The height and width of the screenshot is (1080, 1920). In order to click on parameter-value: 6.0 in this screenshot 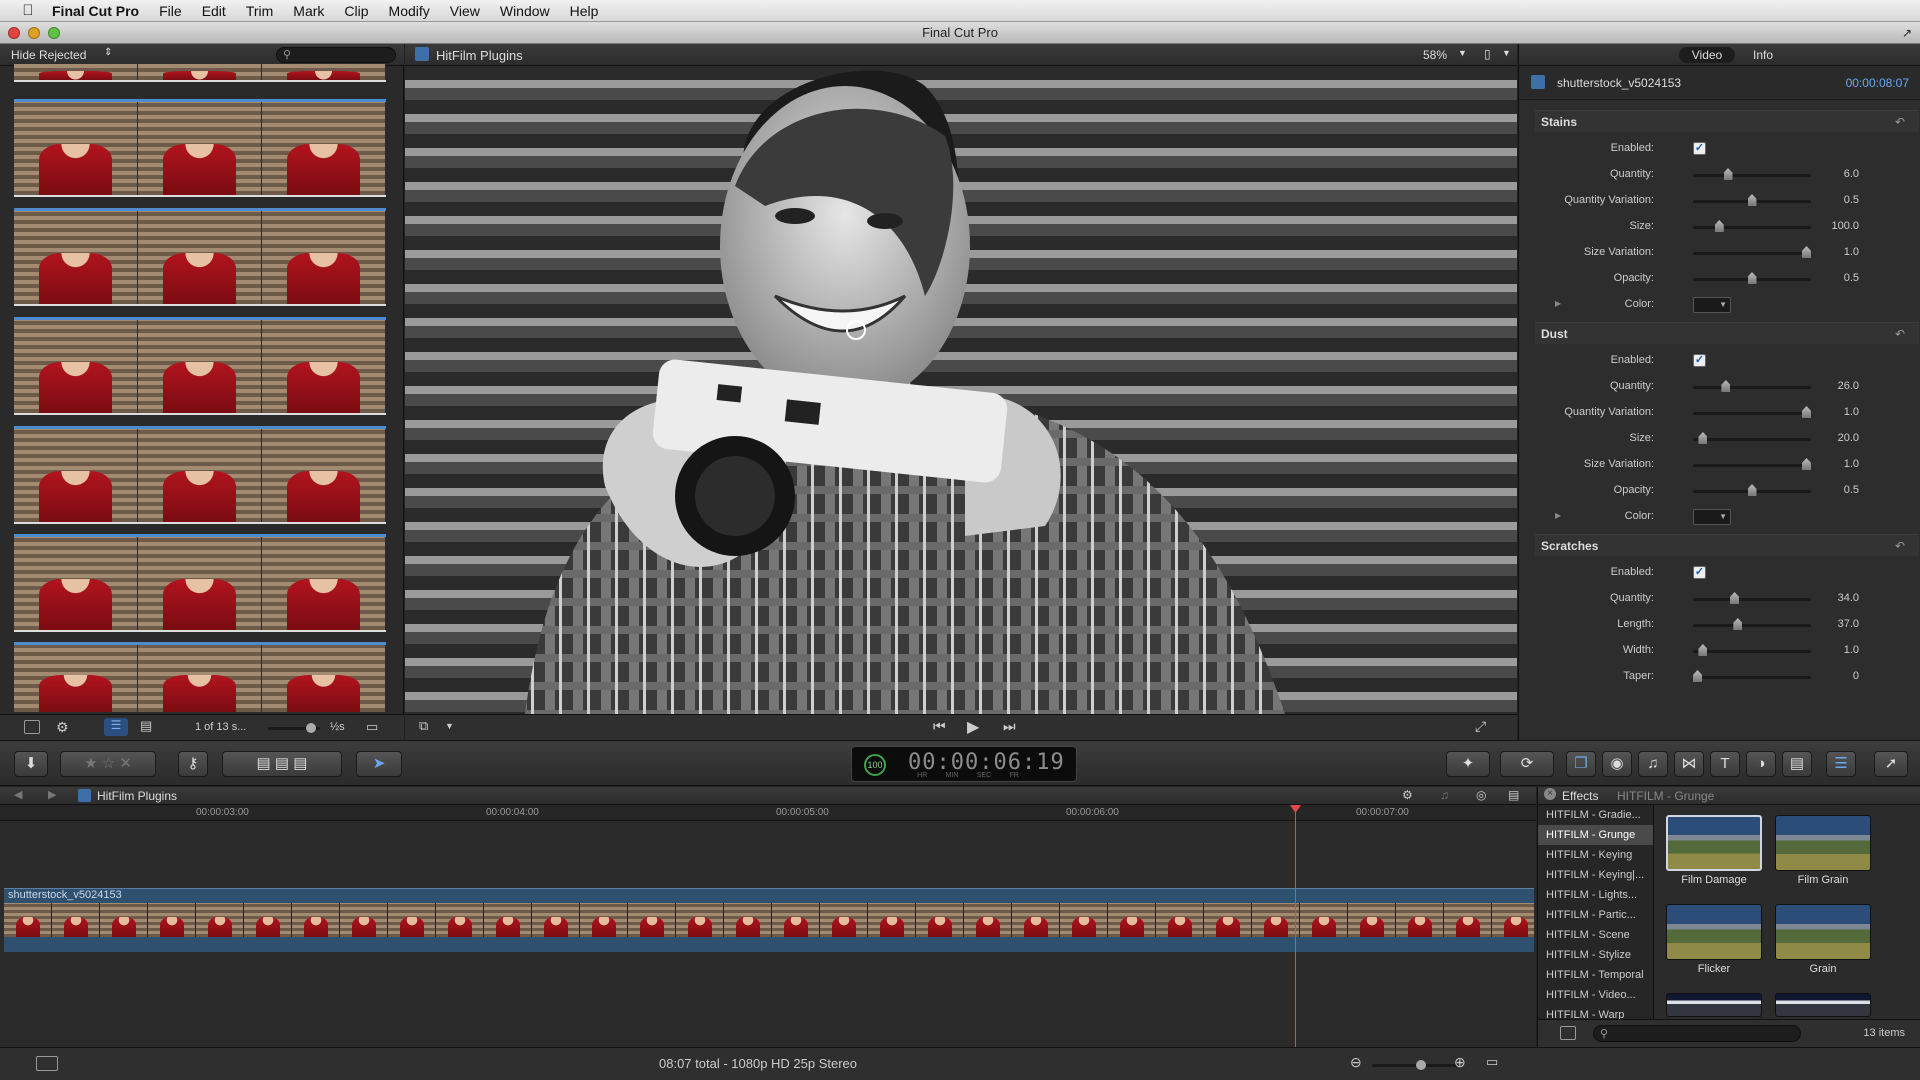, I will do `click(1851, 174)`.